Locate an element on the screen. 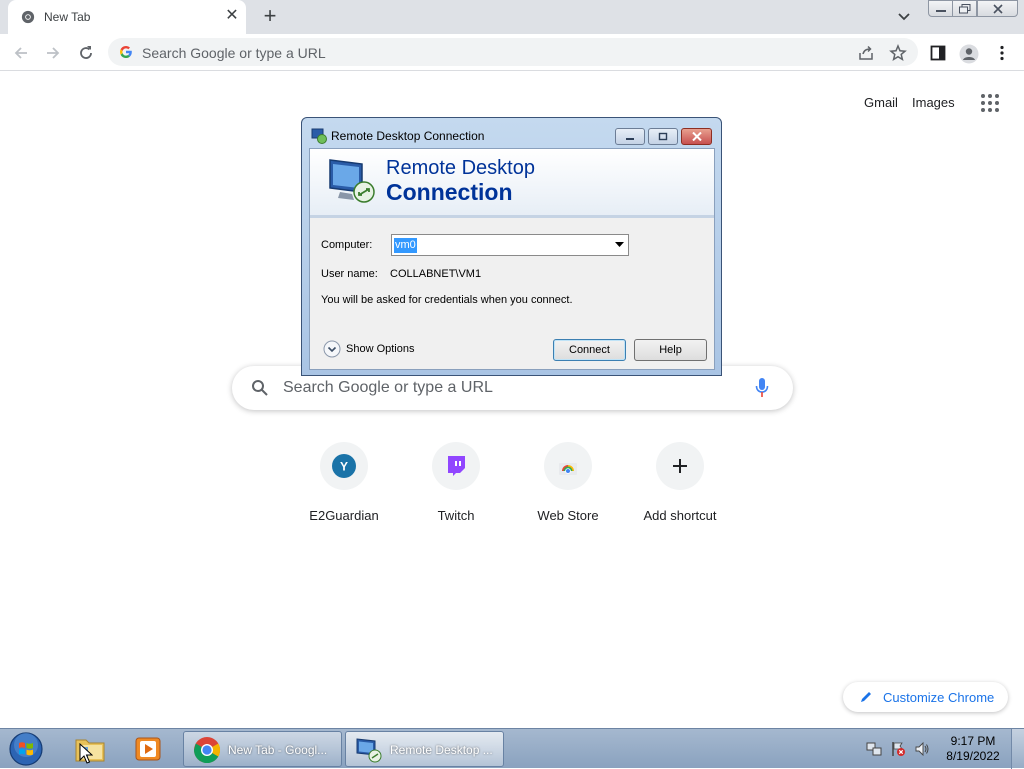 The width and height of the screenshot is (1024, 769). e2guardian-favicon-icon: Y is located at coordinates (344, 466).